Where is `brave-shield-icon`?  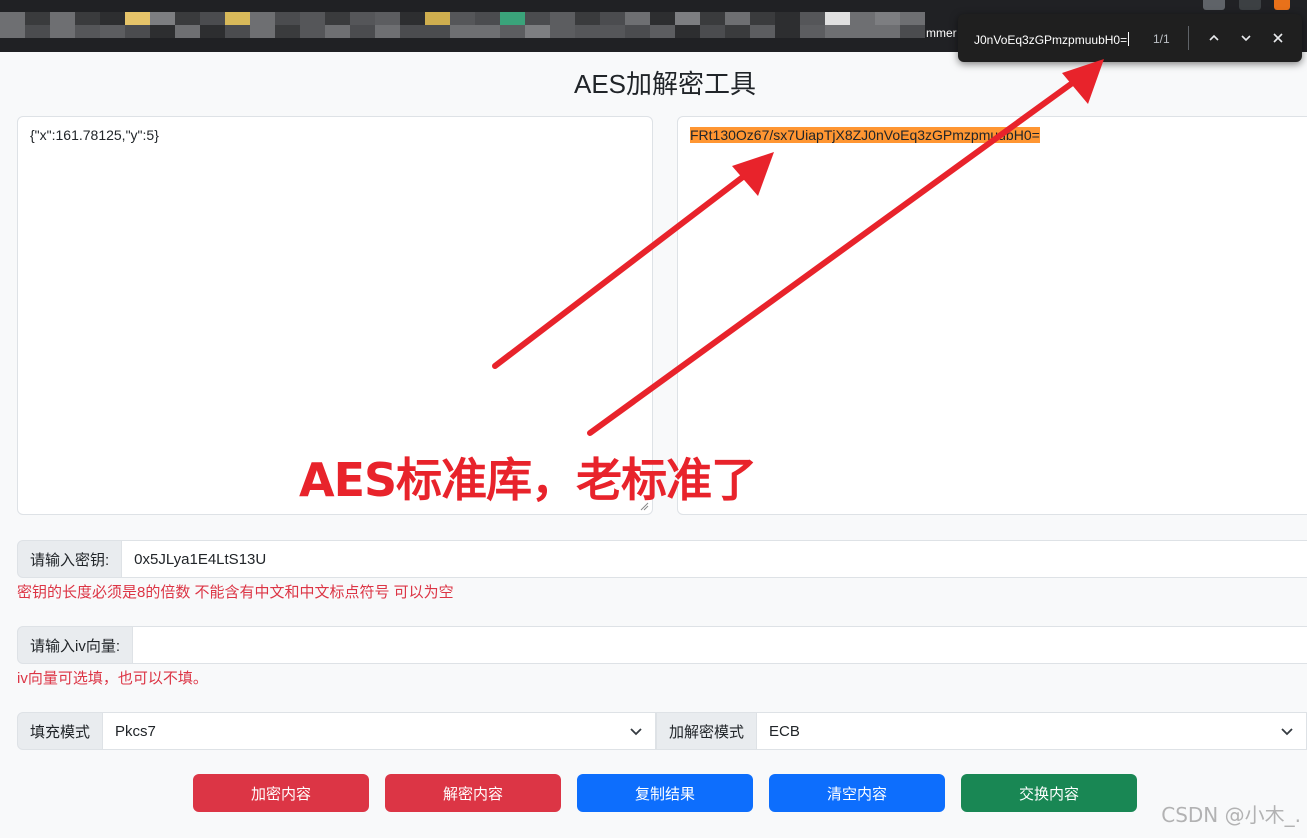 brave-shield-icon is located at coordinates (1282, 5).